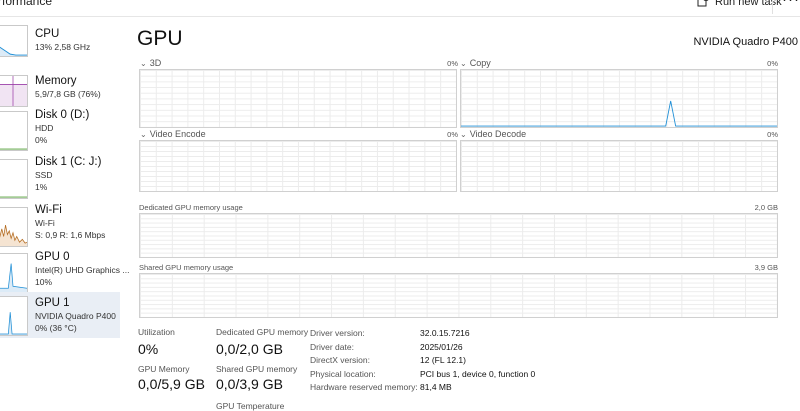 The height and width of the screenshot is (411, 800). I want to click on sidebar-item-throughput: S: 0,9 R: 1,6 Mbps, so click(70, 235).